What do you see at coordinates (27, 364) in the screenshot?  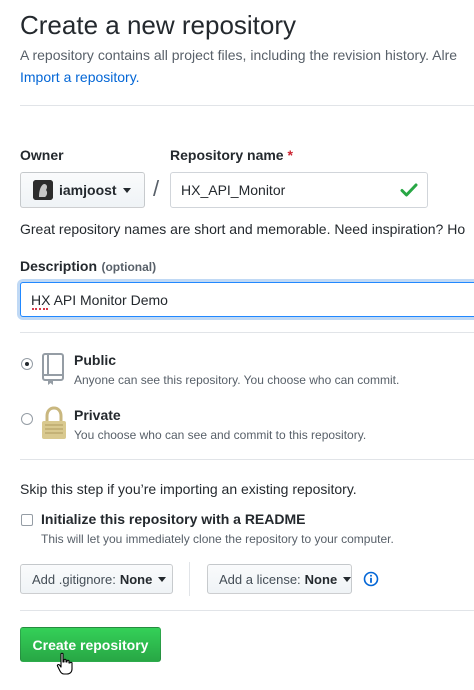 I see `public-radio` at bounding box center [27, 364].